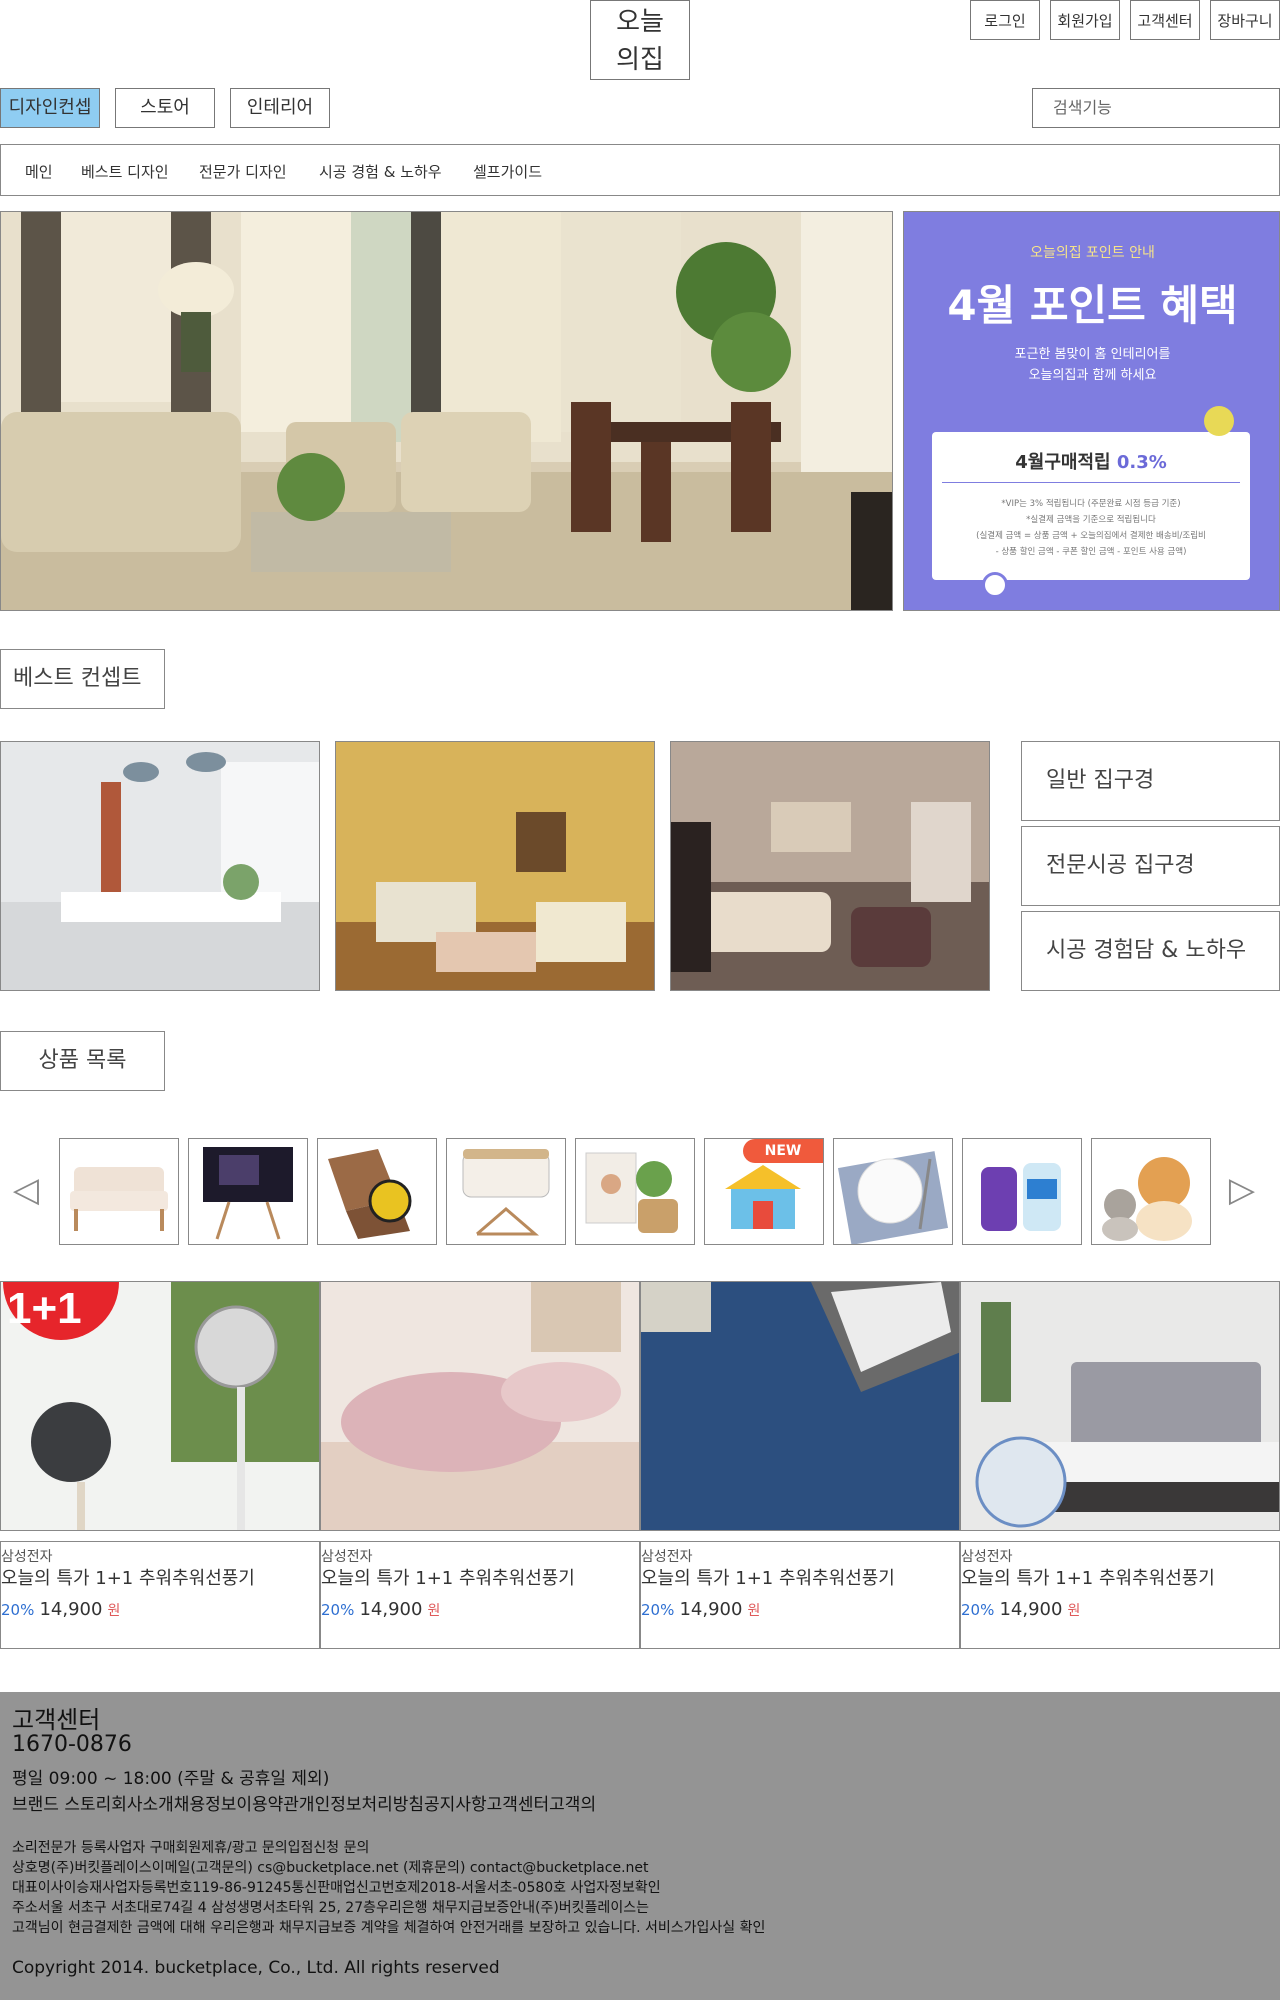 The image size is (1280, 2000). Describe the element at coordinates (1091, 536) in the screenshot. I see `promo-note-3: (실결제 금액 = 상품 금액 + 오늘의집에서 결제한 배송비/조립비` at that location.